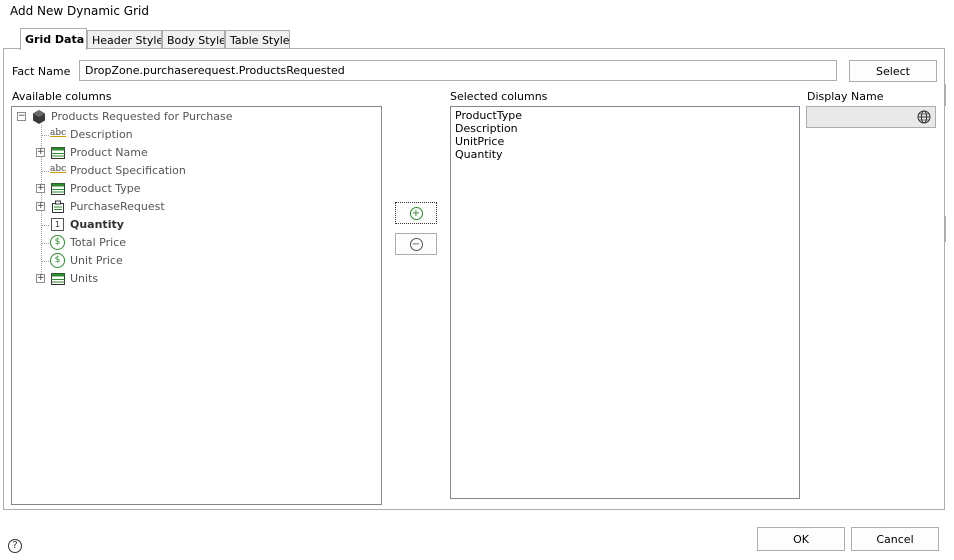  I want to click on tab-header-style: Header Style, so click(124, 39).